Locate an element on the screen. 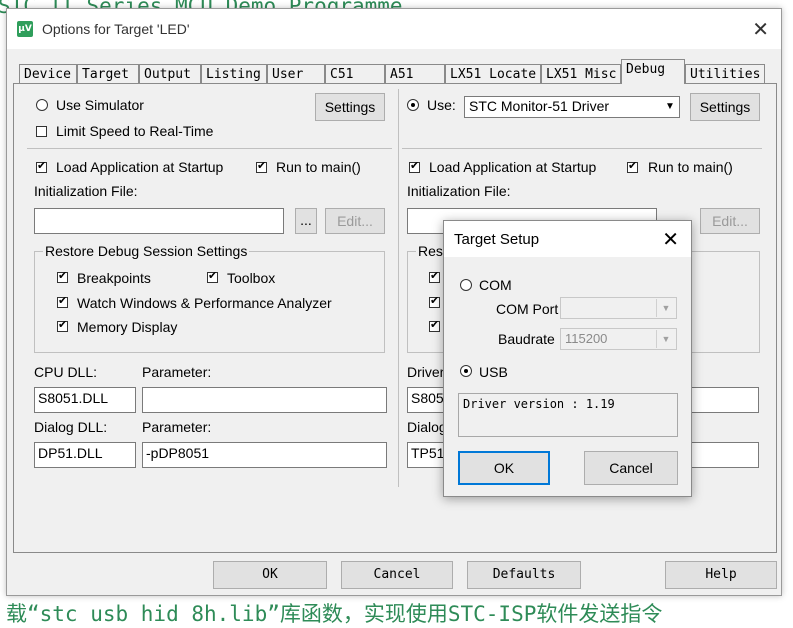  init-file-label-right: Initialization File: is located at coordinates (459, 191).